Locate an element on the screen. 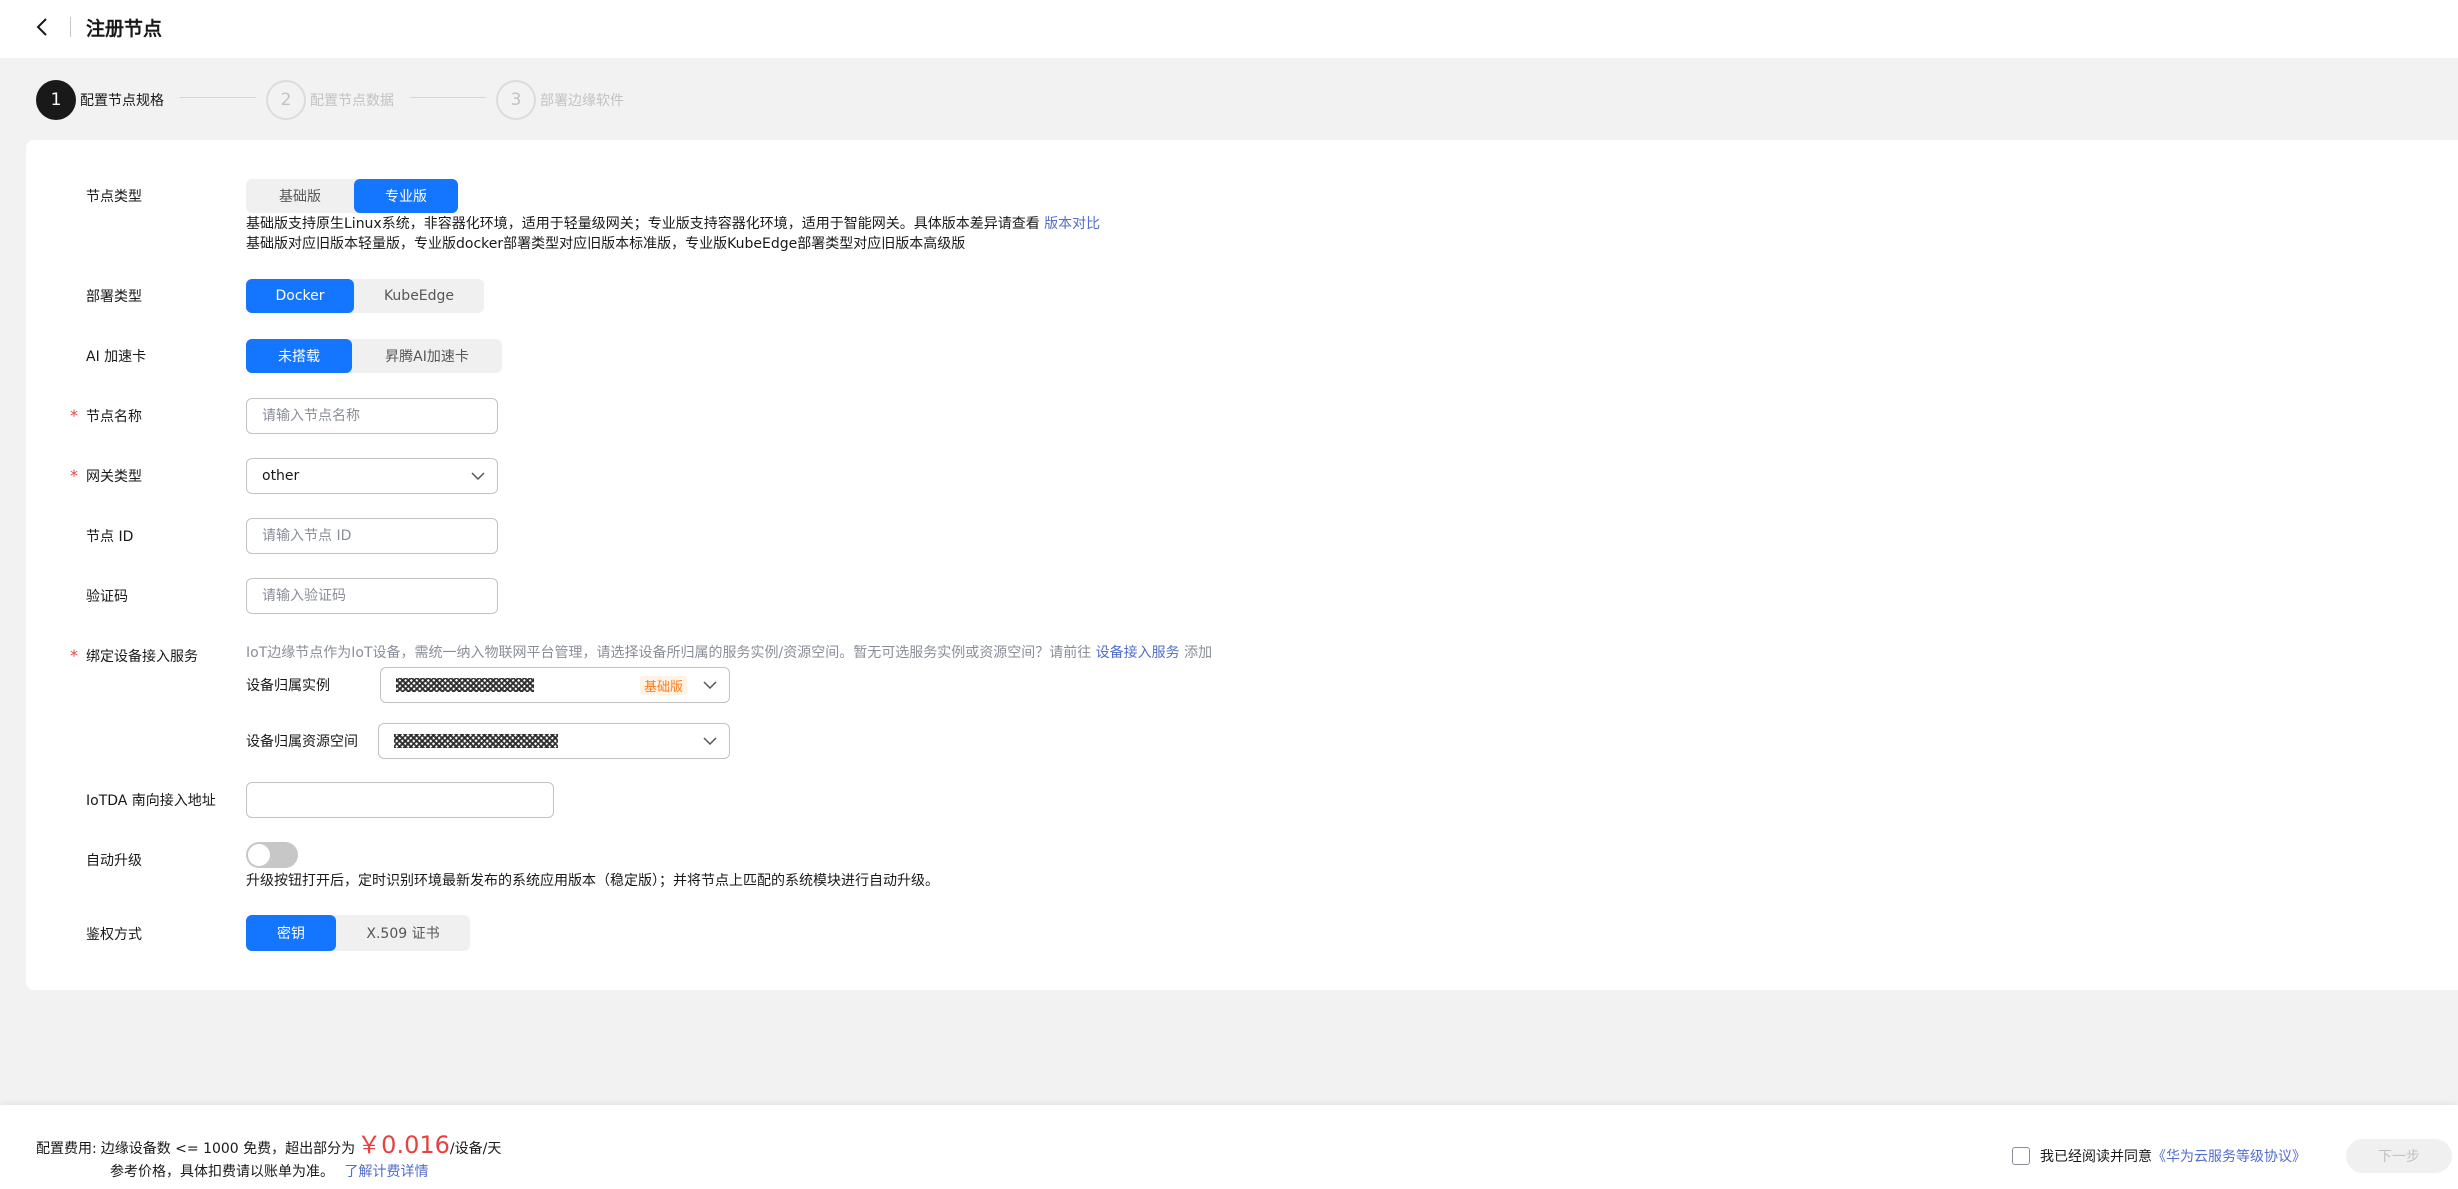  node-id-label: 节点 ID is located at coordinates (110, 537).